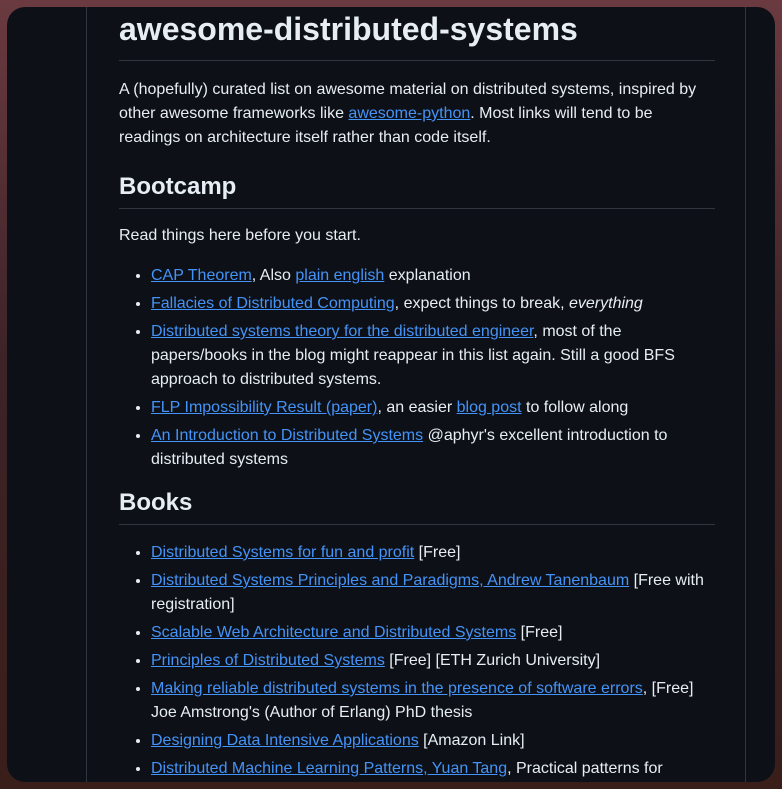  What do you see at coordinates (273, 303) in the screenshot?
I see `fallacies-link: Fallacies of Distributed Computing` at bounding box center [273, 303].